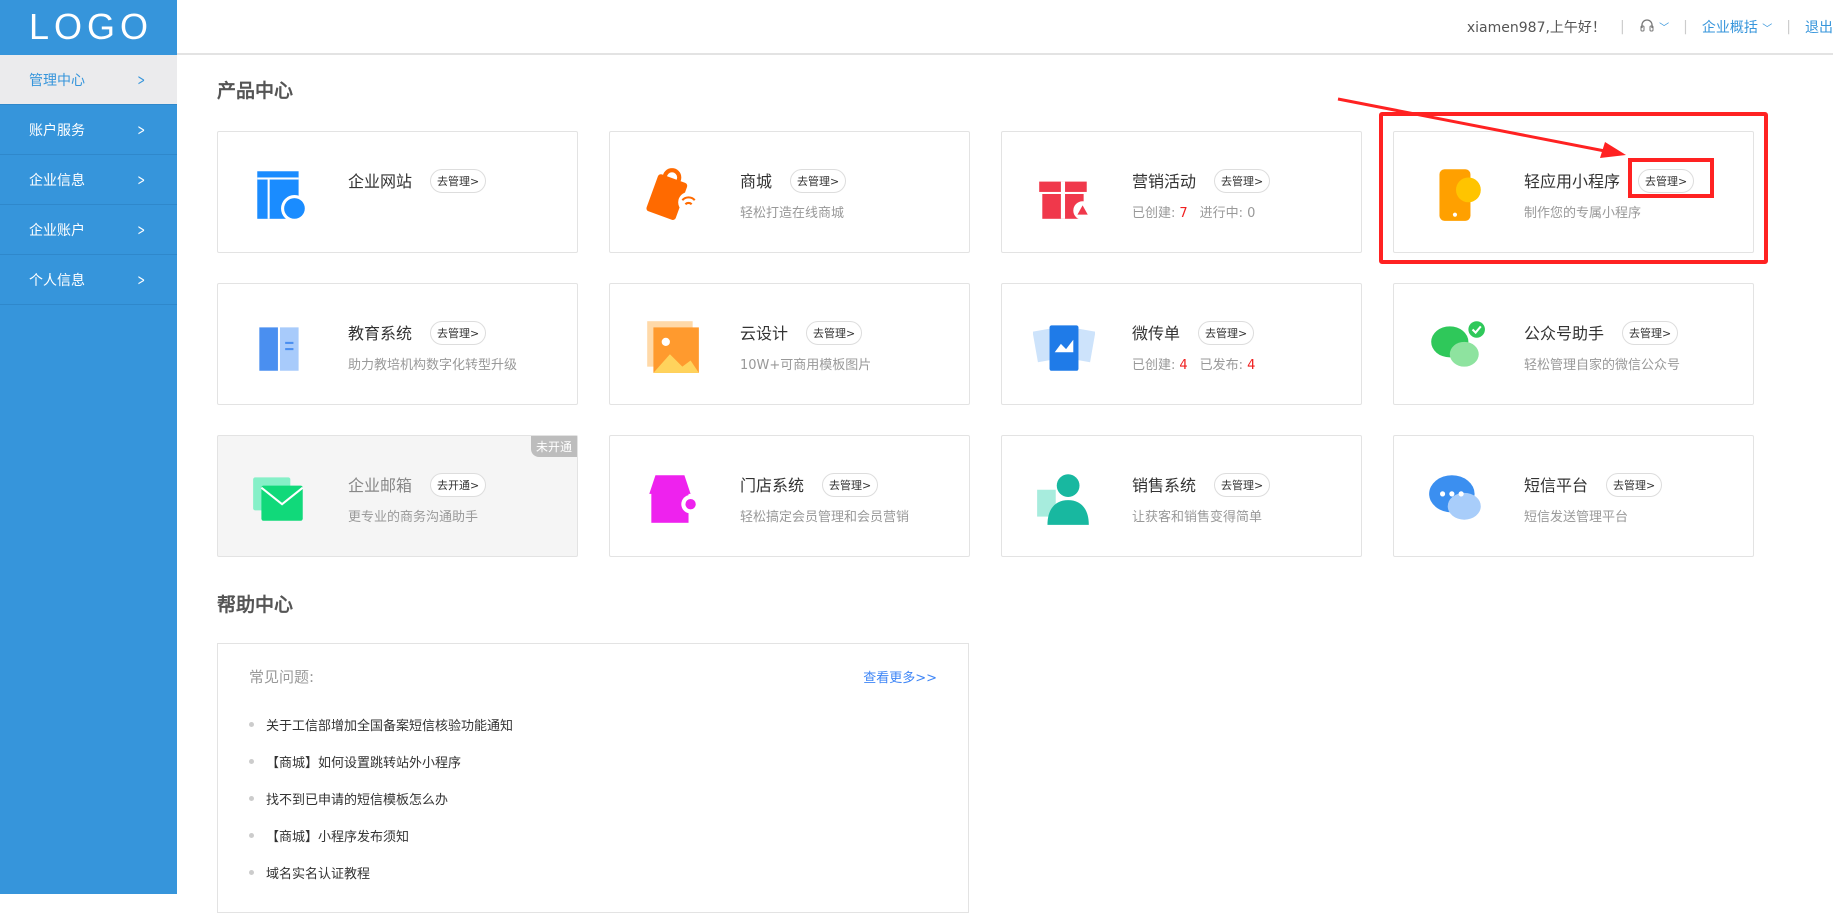 This screenshot has width=1833, height=913. Describe the element at coordinates (1201, 180) in the screenshot. I see `product-title-row: 营销活动 去管理>` at that location.